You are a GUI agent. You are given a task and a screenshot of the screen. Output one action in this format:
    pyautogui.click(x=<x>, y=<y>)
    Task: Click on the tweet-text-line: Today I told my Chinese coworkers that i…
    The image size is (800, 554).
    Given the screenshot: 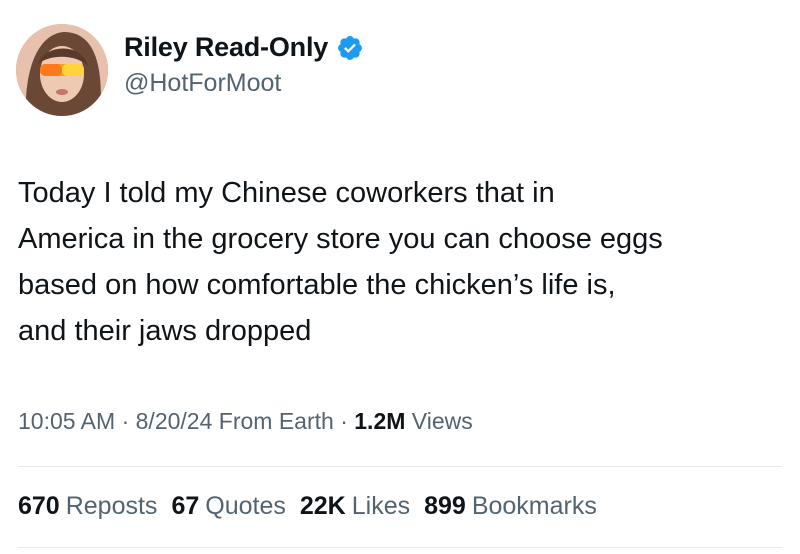 What is the action you would take?
    pyautogui.click(x=286, y=193)
    